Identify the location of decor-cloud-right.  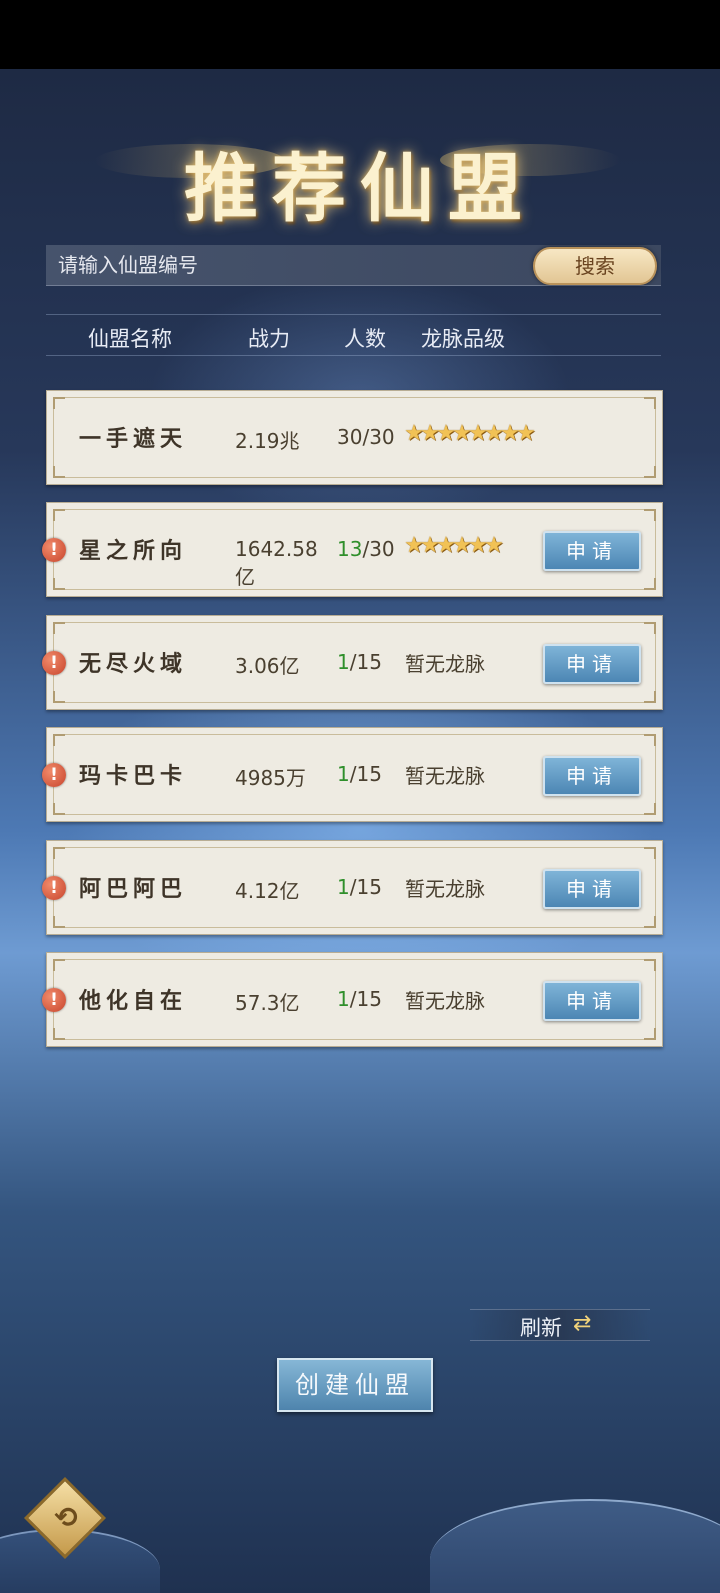
(575, 1546).